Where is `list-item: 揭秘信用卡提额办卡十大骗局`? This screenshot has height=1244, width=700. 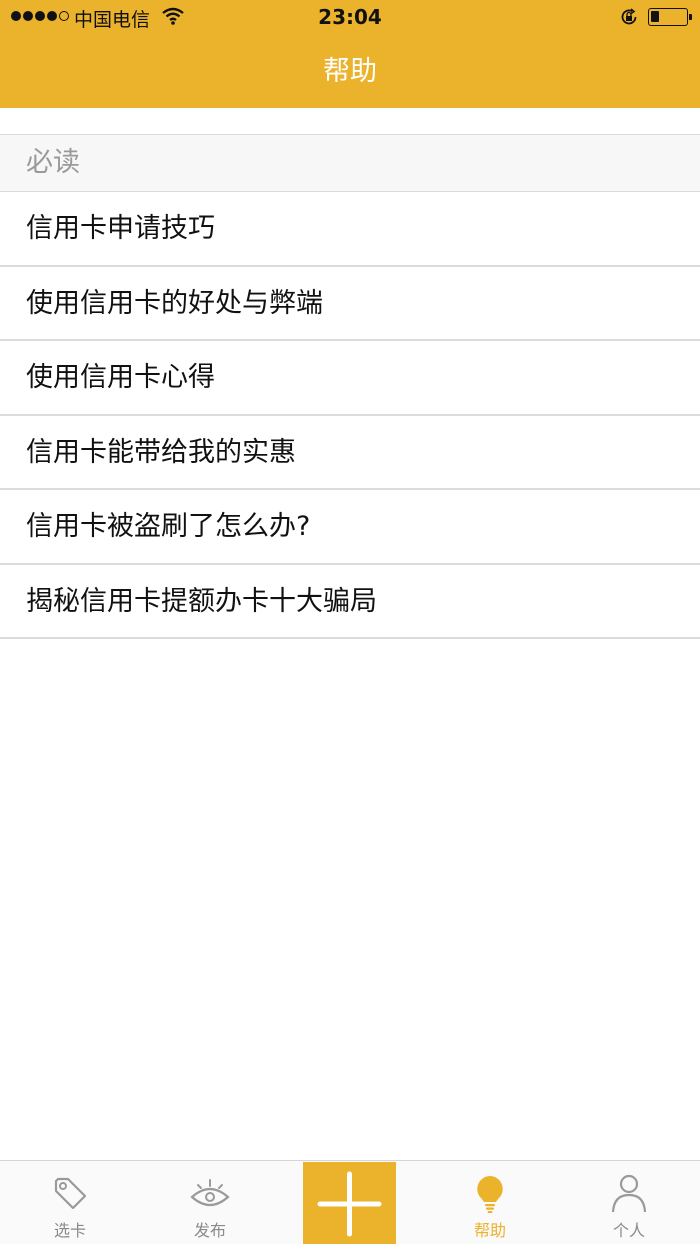
list-item: 揭秘信用卡提额办卡十大骗局 is located at coordinates (350, 601).